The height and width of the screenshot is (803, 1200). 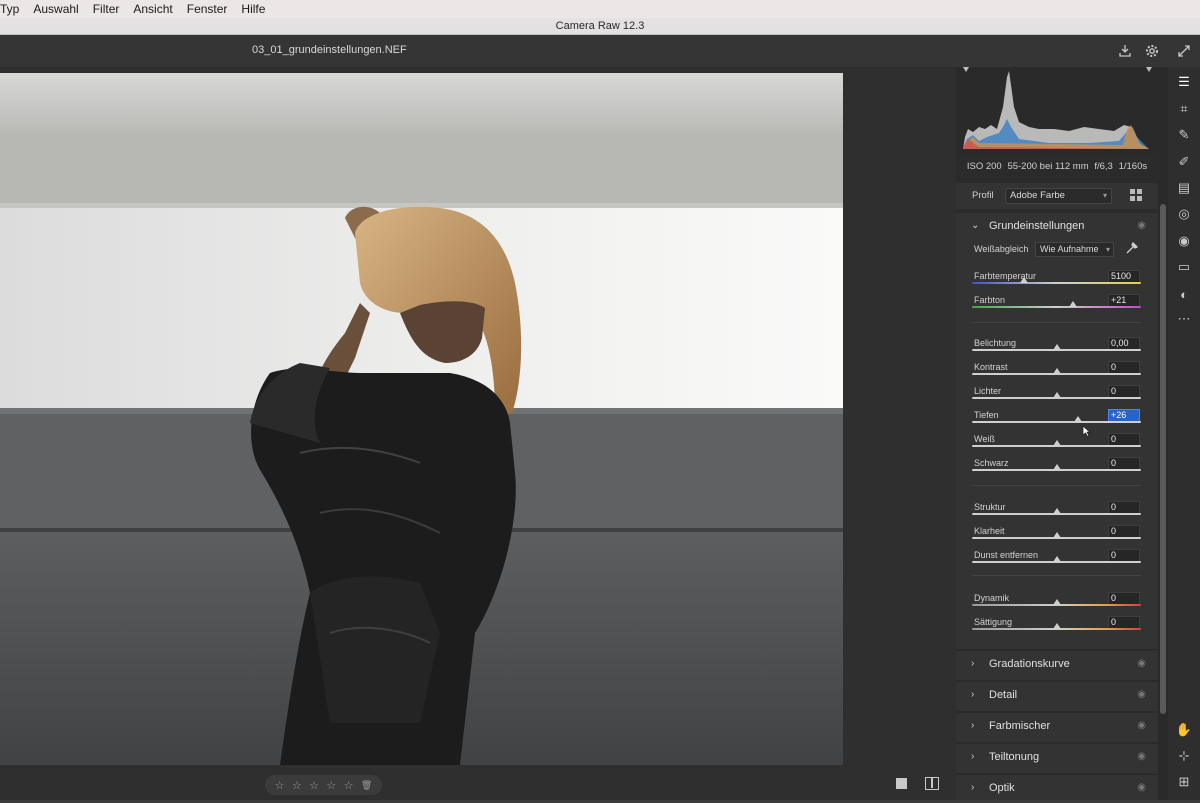 I want to click on profile-browser-icon, so click(x=1136, y=195).